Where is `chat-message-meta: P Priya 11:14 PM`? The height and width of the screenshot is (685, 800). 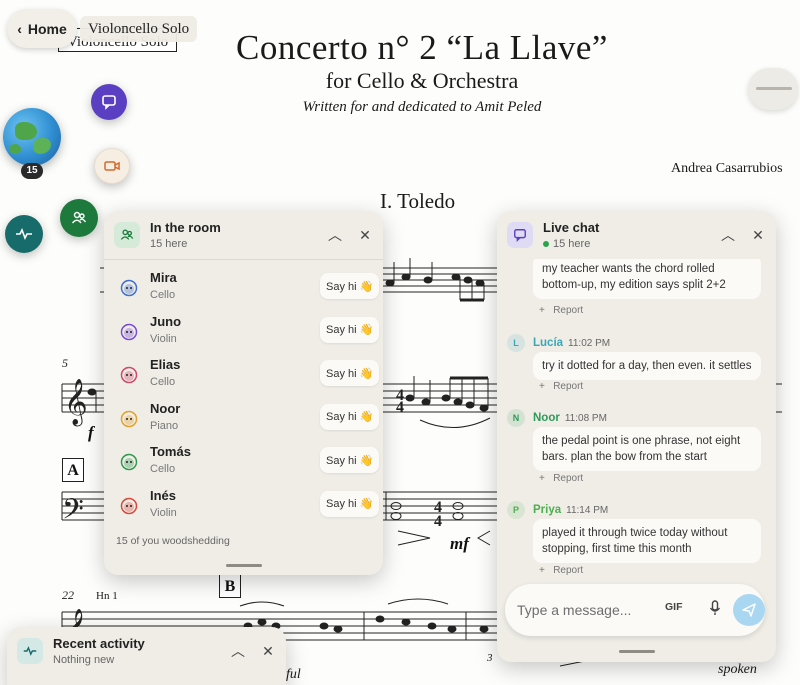
chat-message-meta: P Priya 11:14 PM is located at coordinates (557, 510).